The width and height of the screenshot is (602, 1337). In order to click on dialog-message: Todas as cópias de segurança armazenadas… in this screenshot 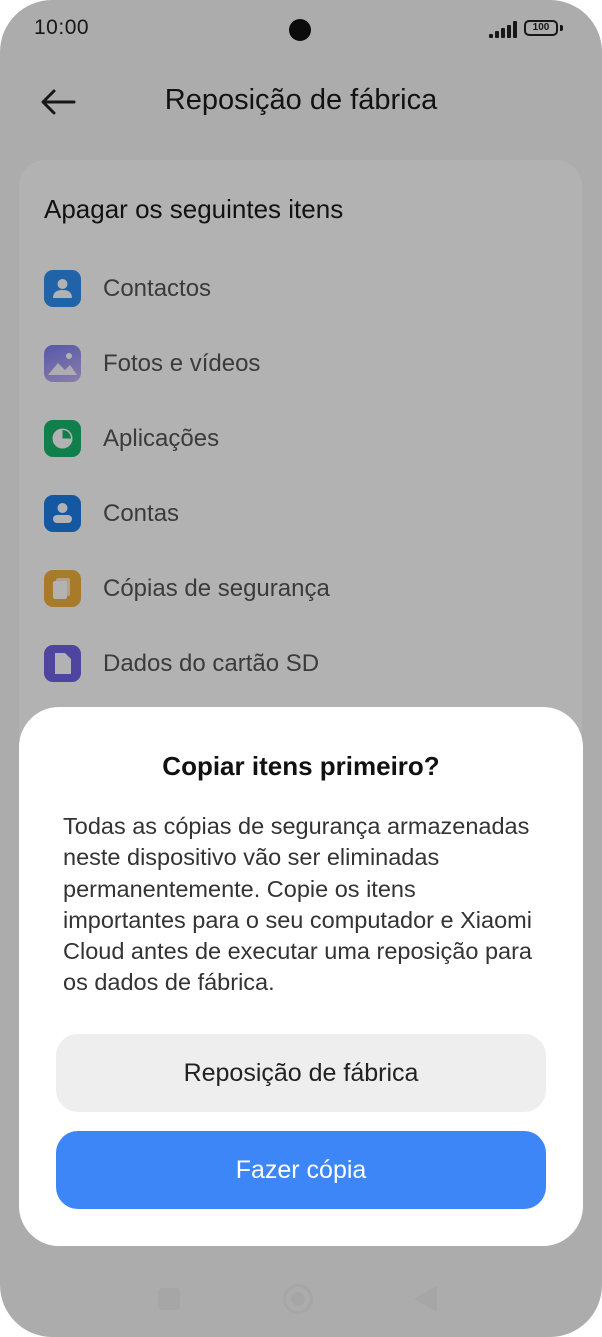, I will do `click(297, 904)`.